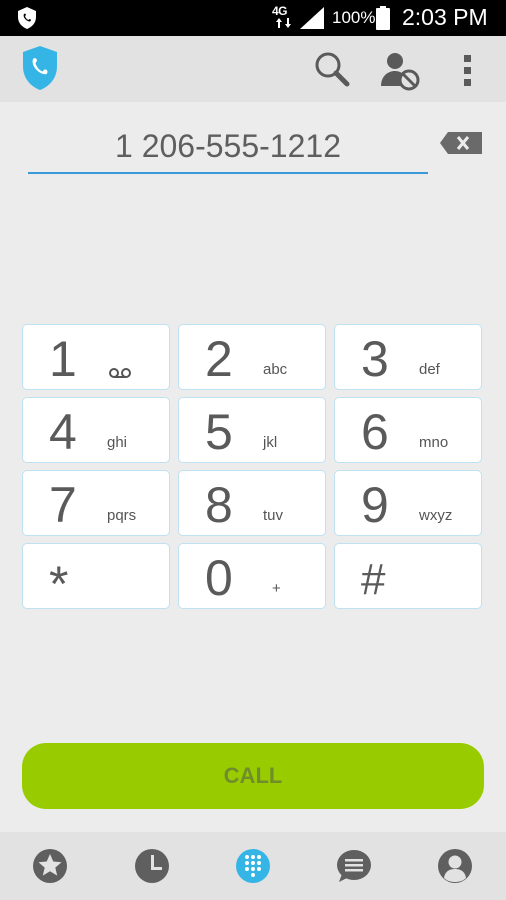 The width and height of the screenshot is (506, 900). What do you see at coordinates (96, 577) in the screenshot?
I see `key-star: *` at bounding box center [96, 577].